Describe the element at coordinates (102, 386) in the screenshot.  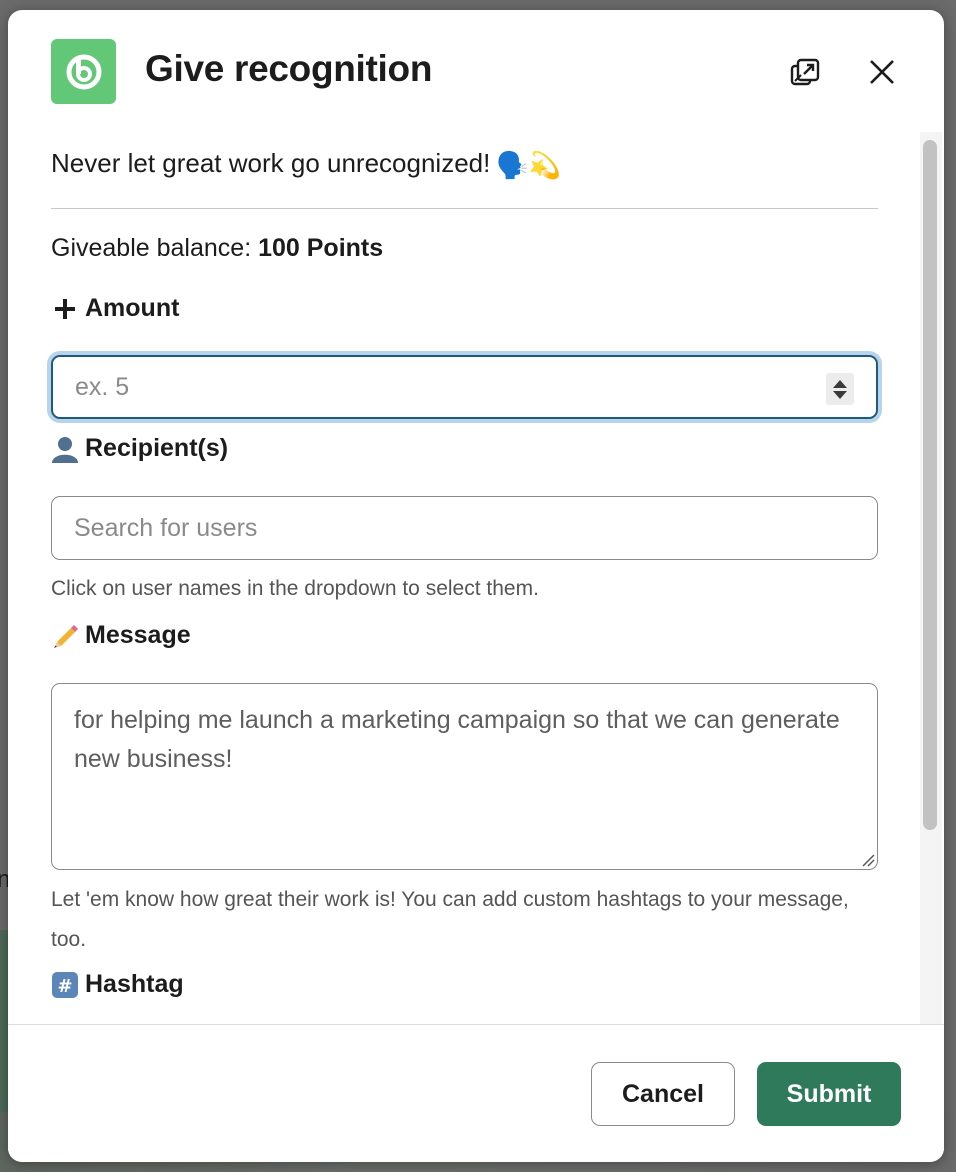
I see `amount-placeholder: ex. 5` at that location.